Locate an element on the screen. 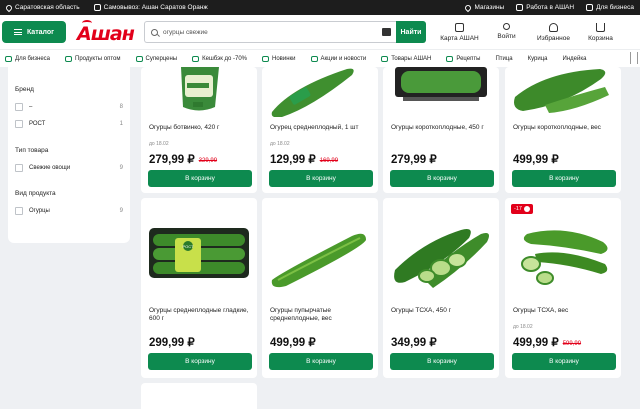 The height and width of the screenshot is (409, 640). category-label: Индейка is located at coordinates (574, 58).